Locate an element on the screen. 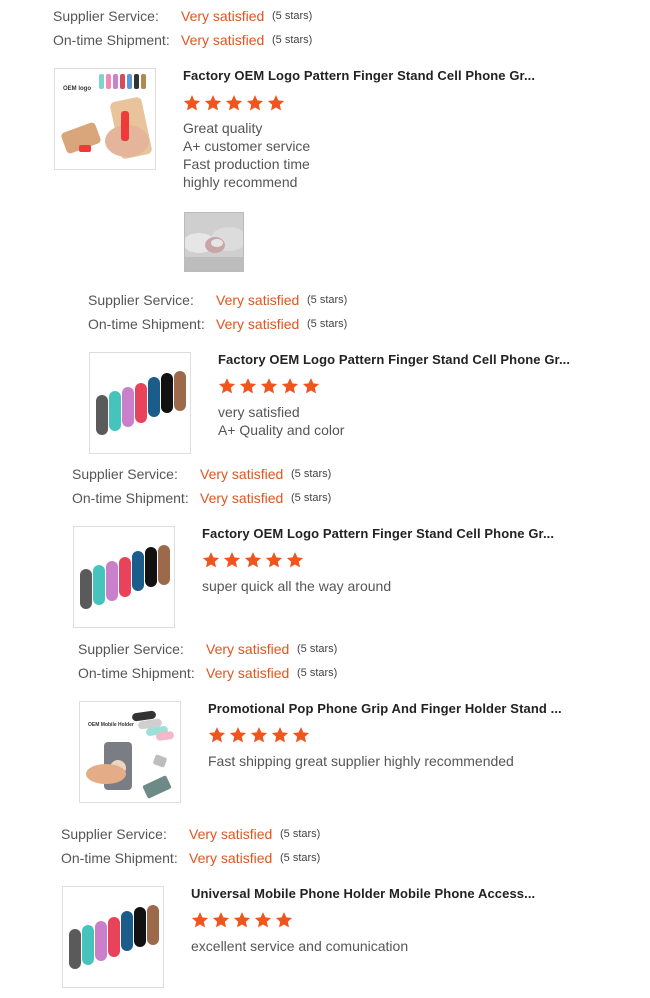 Image resolution: width=650 pixels, height=998 pixels. review-comment: very satisfied A+ Quality and color is located at coordinates (281, 421).